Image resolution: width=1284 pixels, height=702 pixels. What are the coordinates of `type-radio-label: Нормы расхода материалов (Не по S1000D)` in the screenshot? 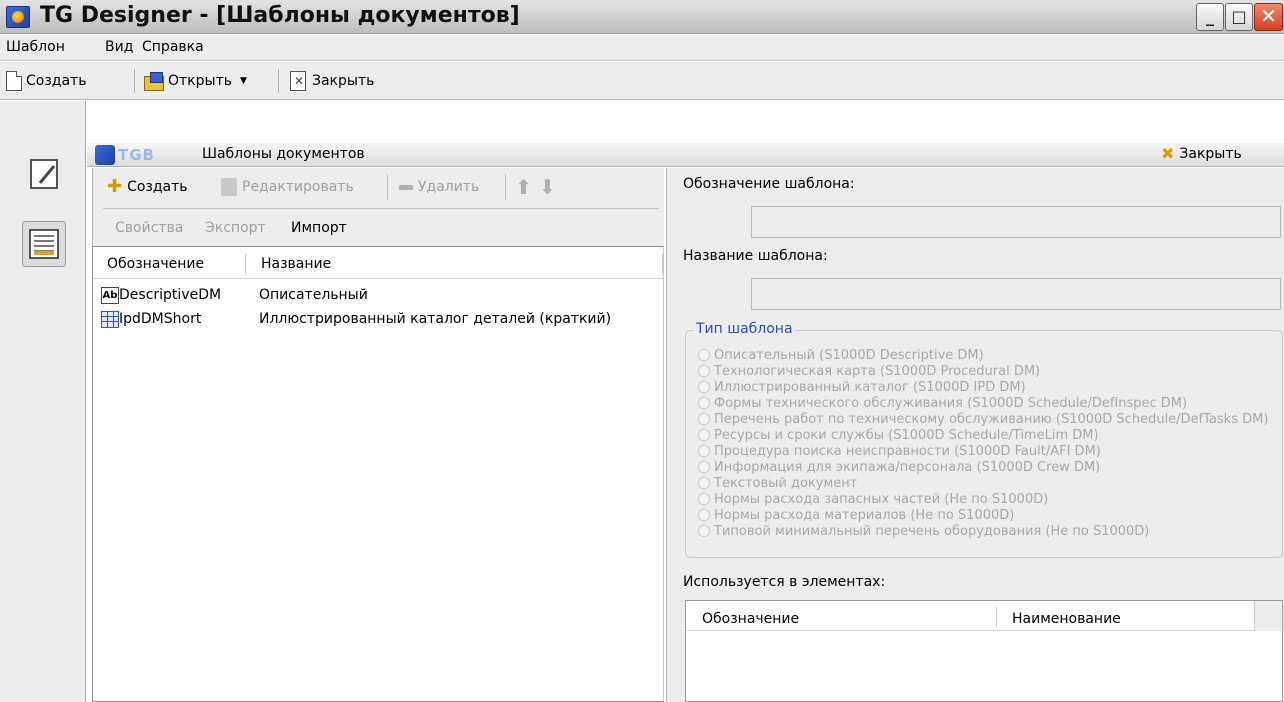 It's located at (864, 515).